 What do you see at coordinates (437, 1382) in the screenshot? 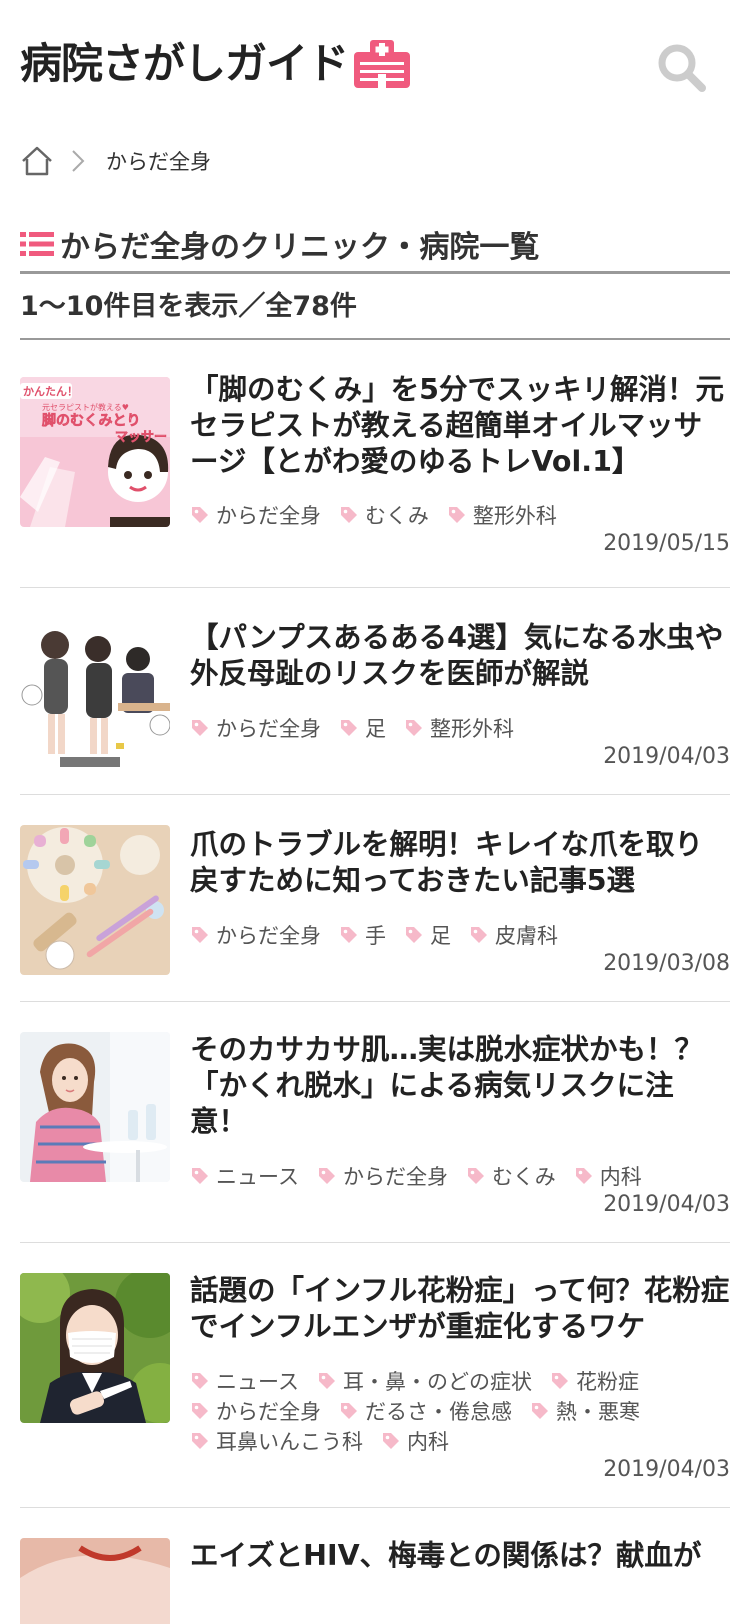
I see `tag-label: 耳・鼻・のどの症状` at bounding box center [437, 1382].